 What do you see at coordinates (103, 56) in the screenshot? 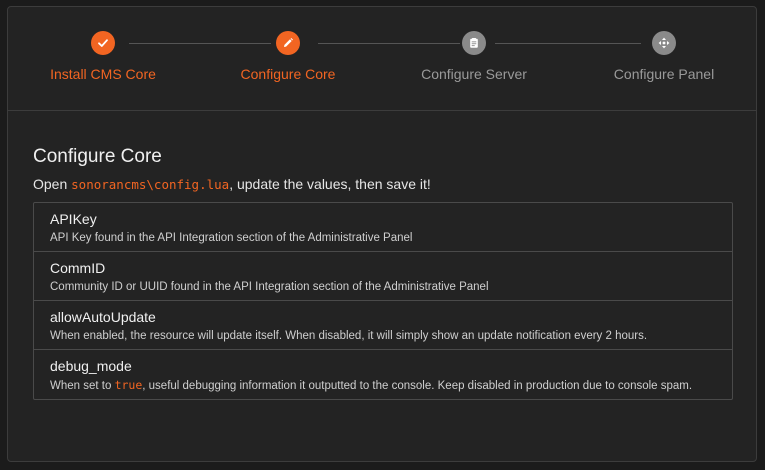
I see `step-install-cms-core: Install CMS Core` at bounding box center [103, 56].